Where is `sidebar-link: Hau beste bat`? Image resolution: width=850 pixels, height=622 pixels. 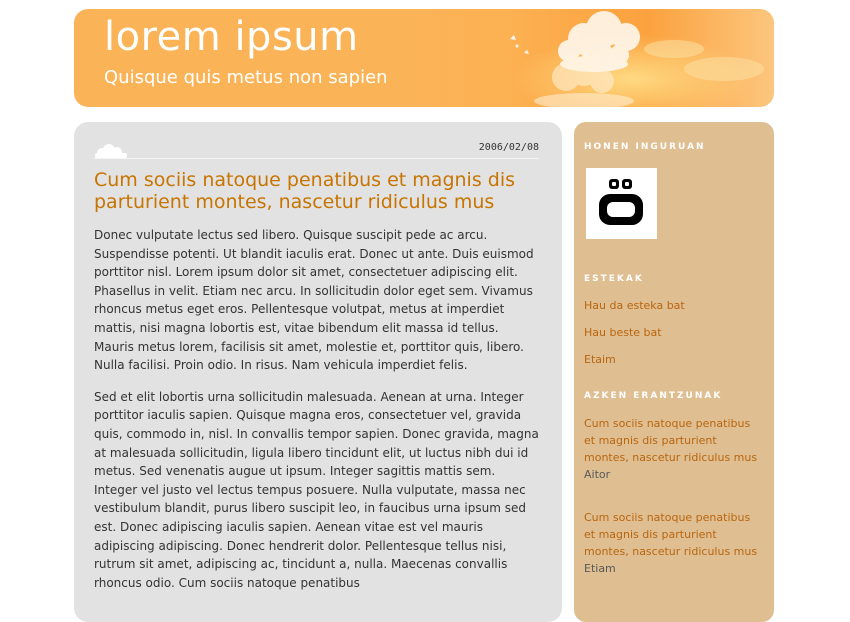 sidebar-link: Hau beste bat is located at coordinates (623, 332).